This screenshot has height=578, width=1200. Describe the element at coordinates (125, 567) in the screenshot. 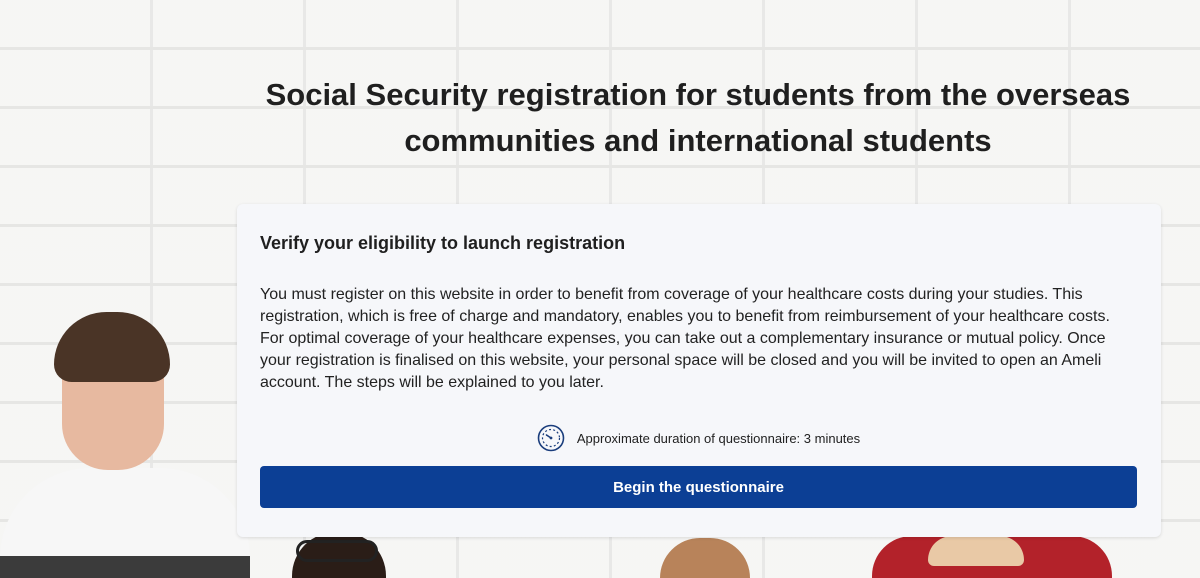

I see `background-person-stripe` at that location.